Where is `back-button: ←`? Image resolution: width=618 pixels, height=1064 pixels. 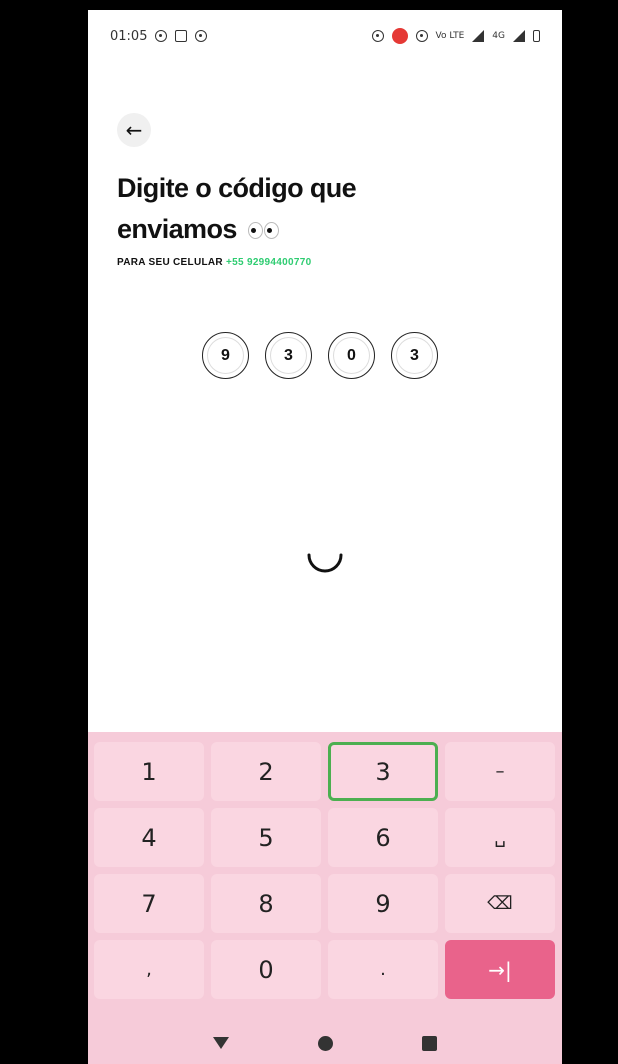
back-button: ← is located at coordinates (134, 130).